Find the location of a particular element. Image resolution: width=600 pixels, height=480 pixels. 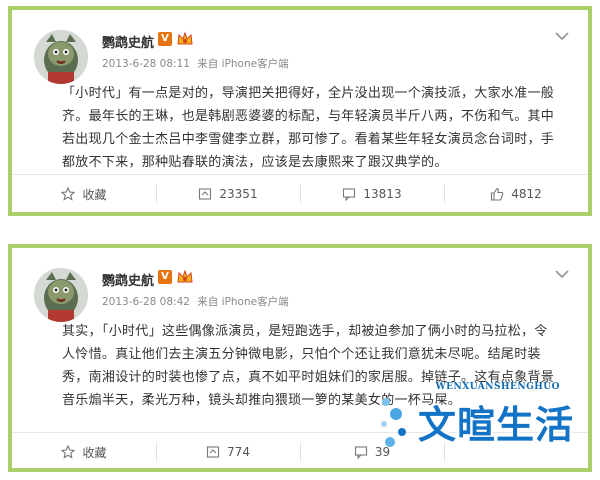

watermark-logo: WENXUANSHENGHUO 文暄生活 is located at coordinates (477, 418).